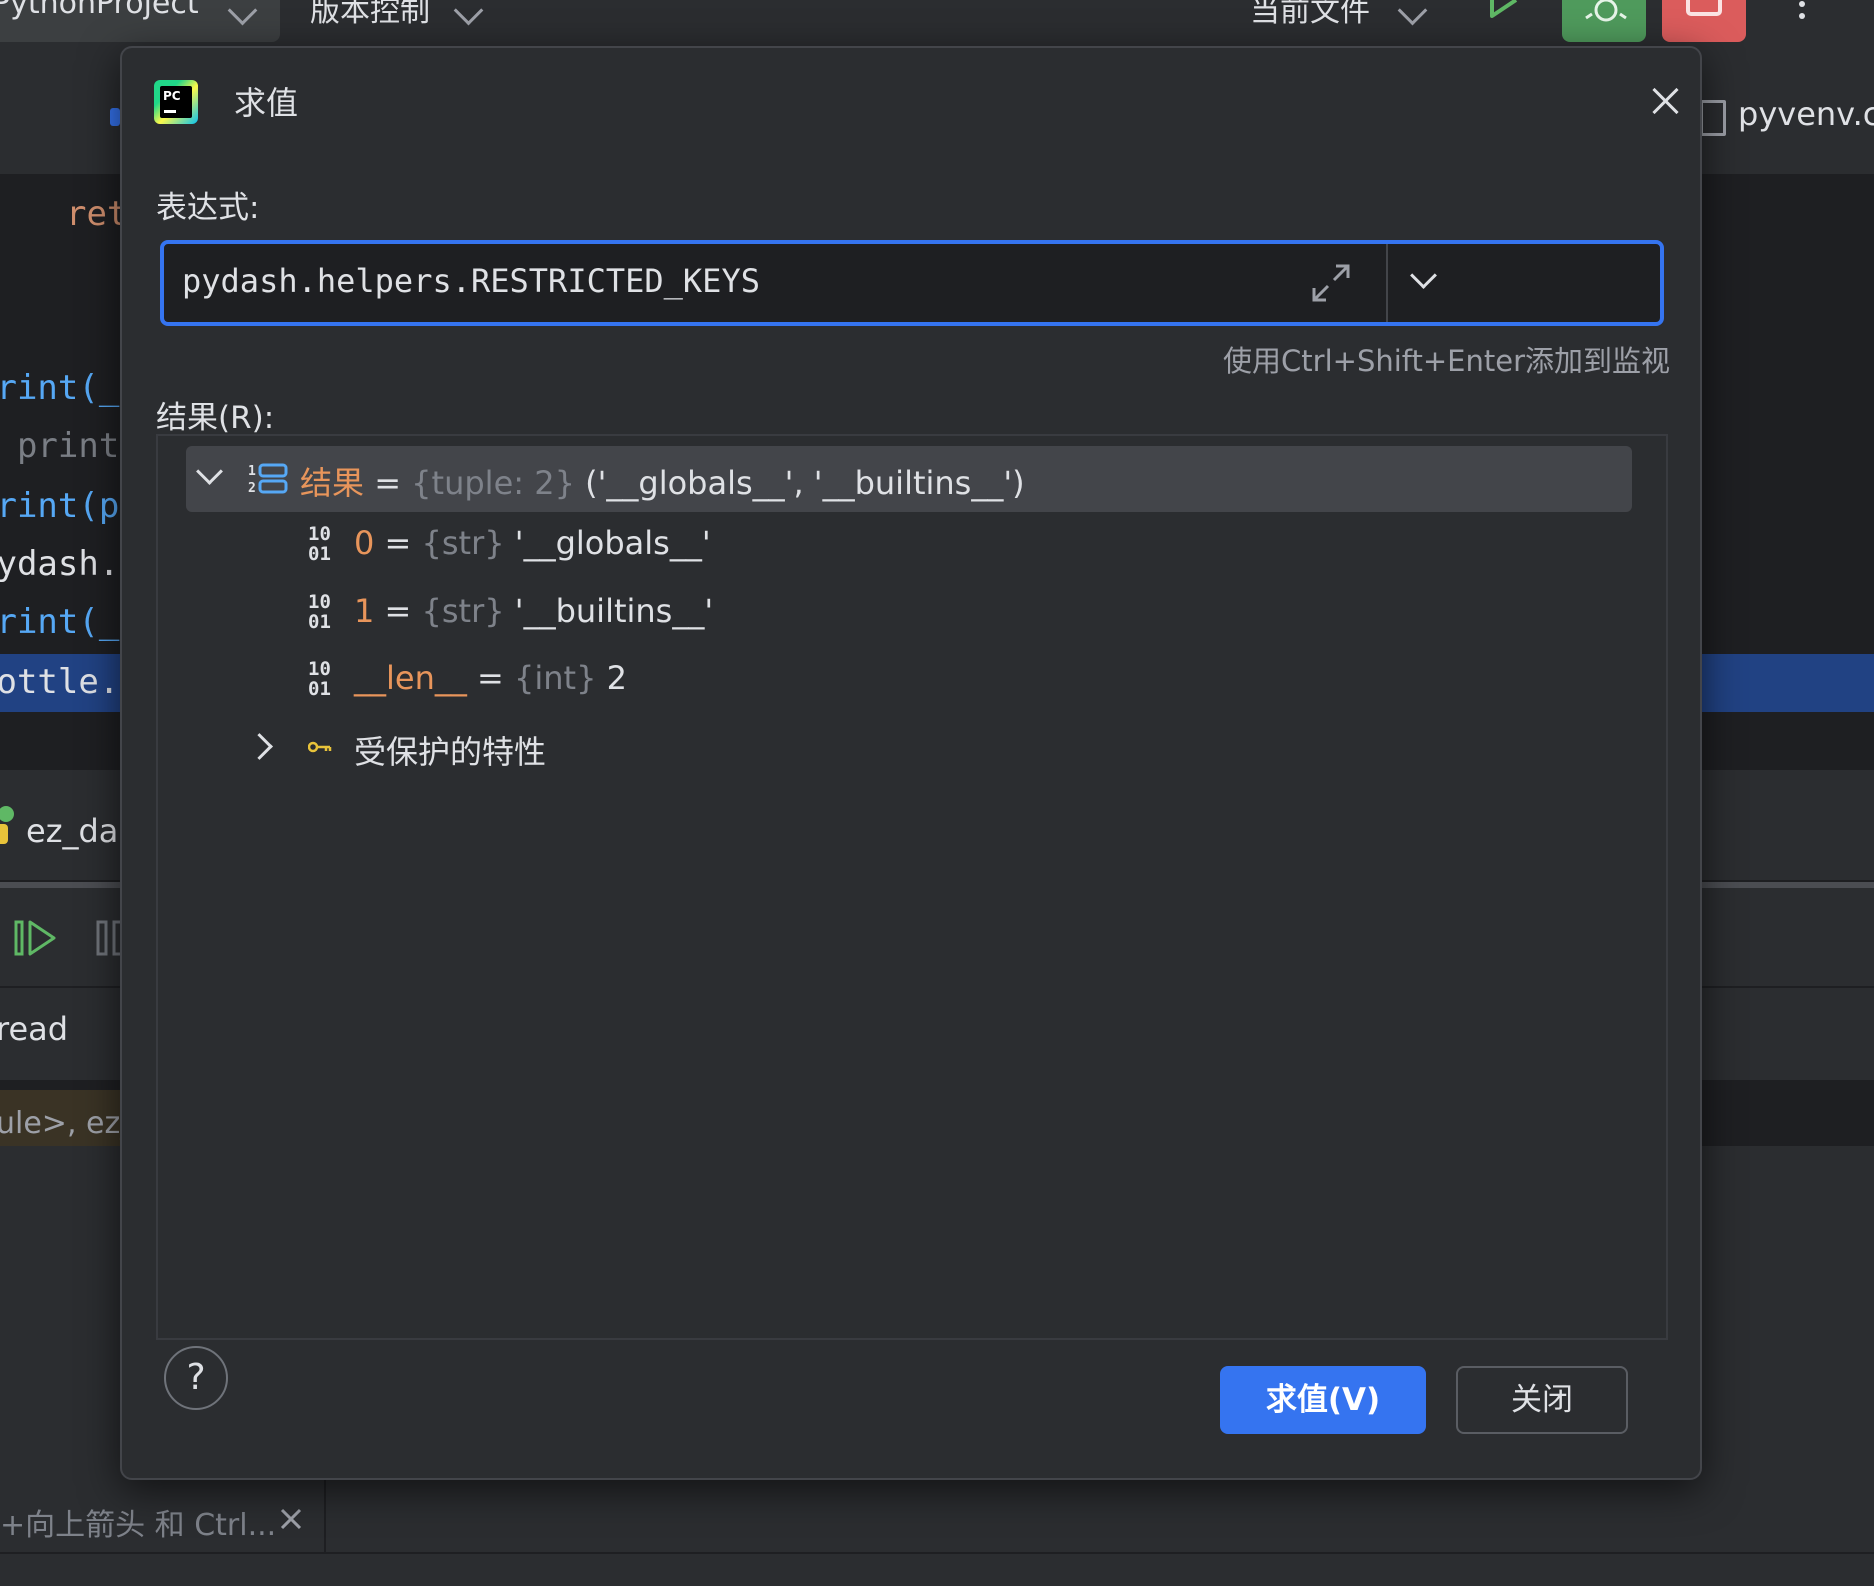 The image size is (1874, 1586). What do you see at coordinates (1704, 21) in the screenshot?
I see `stop-button` at bounding box center [1704, 21].